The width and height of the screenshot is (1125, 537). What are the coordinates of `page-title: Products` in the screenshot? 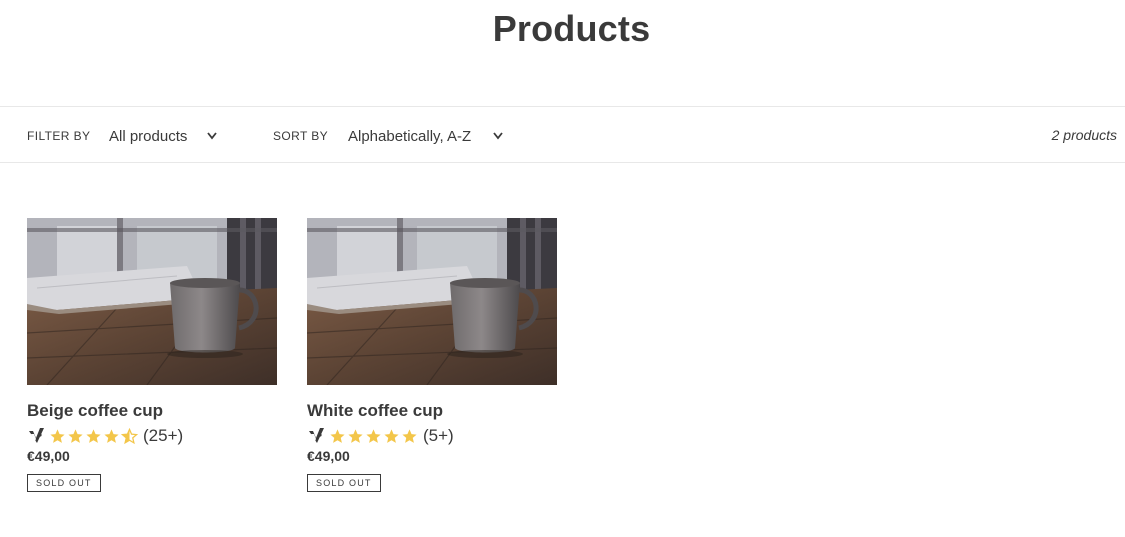 It's located at (571, 28).